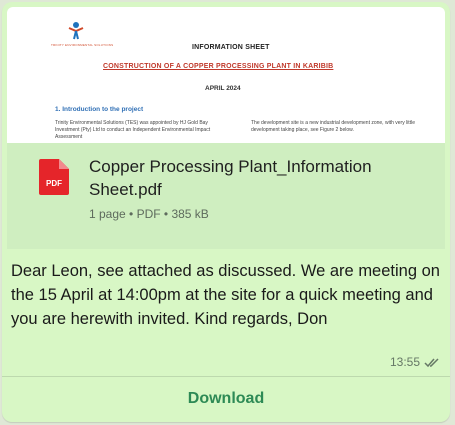 The image size is (455, 425). I want to click on download-button: Download, so click(226, 399).